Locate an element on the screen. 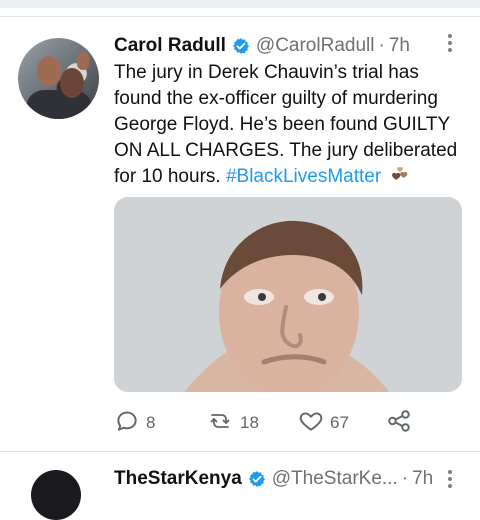 This screenshot has height=520, width=480. top-divider is located at coordinates (240, 16).